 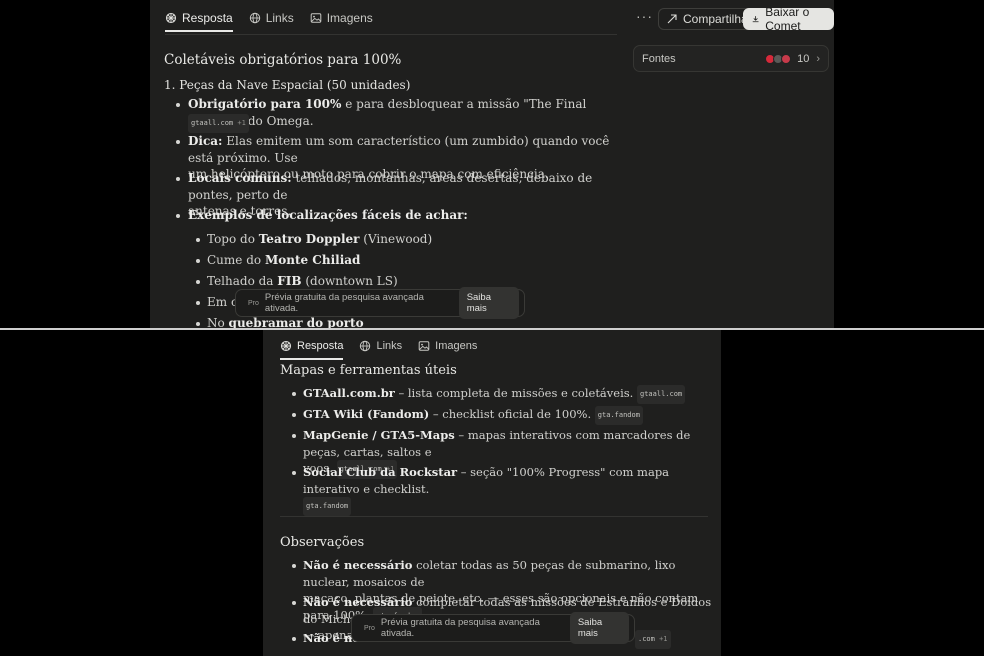 I want to click on list-item-strong: MapGenie / GTA5-Maps, so click(x=379, y=435).